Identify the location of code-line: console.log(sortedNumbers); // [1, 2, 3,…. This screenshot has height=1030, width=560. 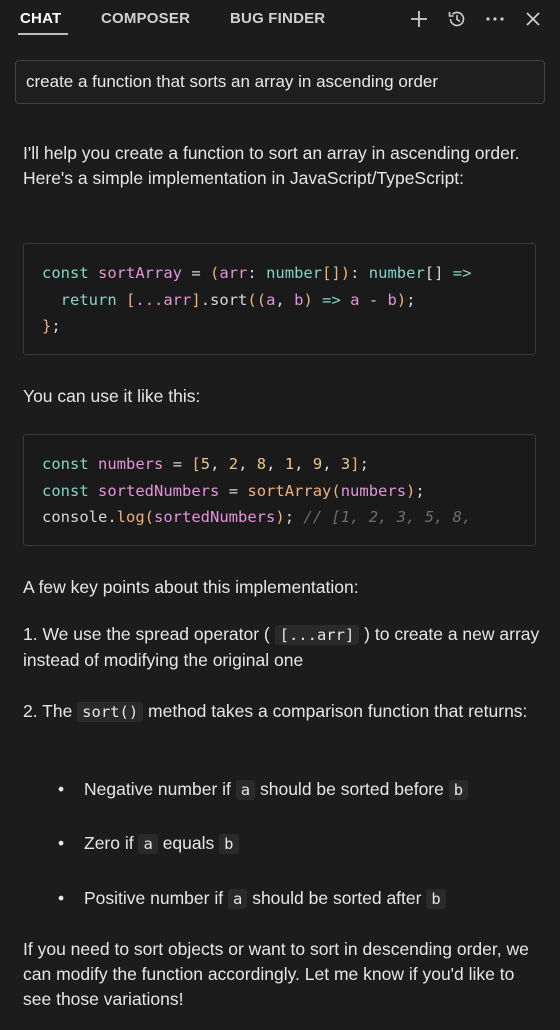
(257, 517).